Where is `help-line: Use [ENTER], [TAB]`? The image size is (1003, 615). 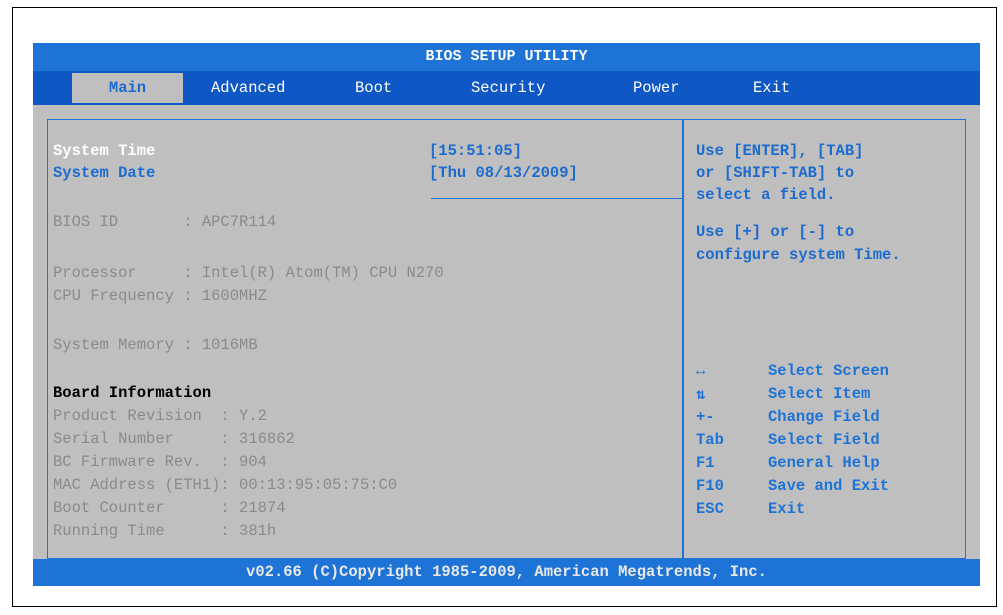
help-line: Use [ENTER], [TAB] is located at coordinates (780, 151).